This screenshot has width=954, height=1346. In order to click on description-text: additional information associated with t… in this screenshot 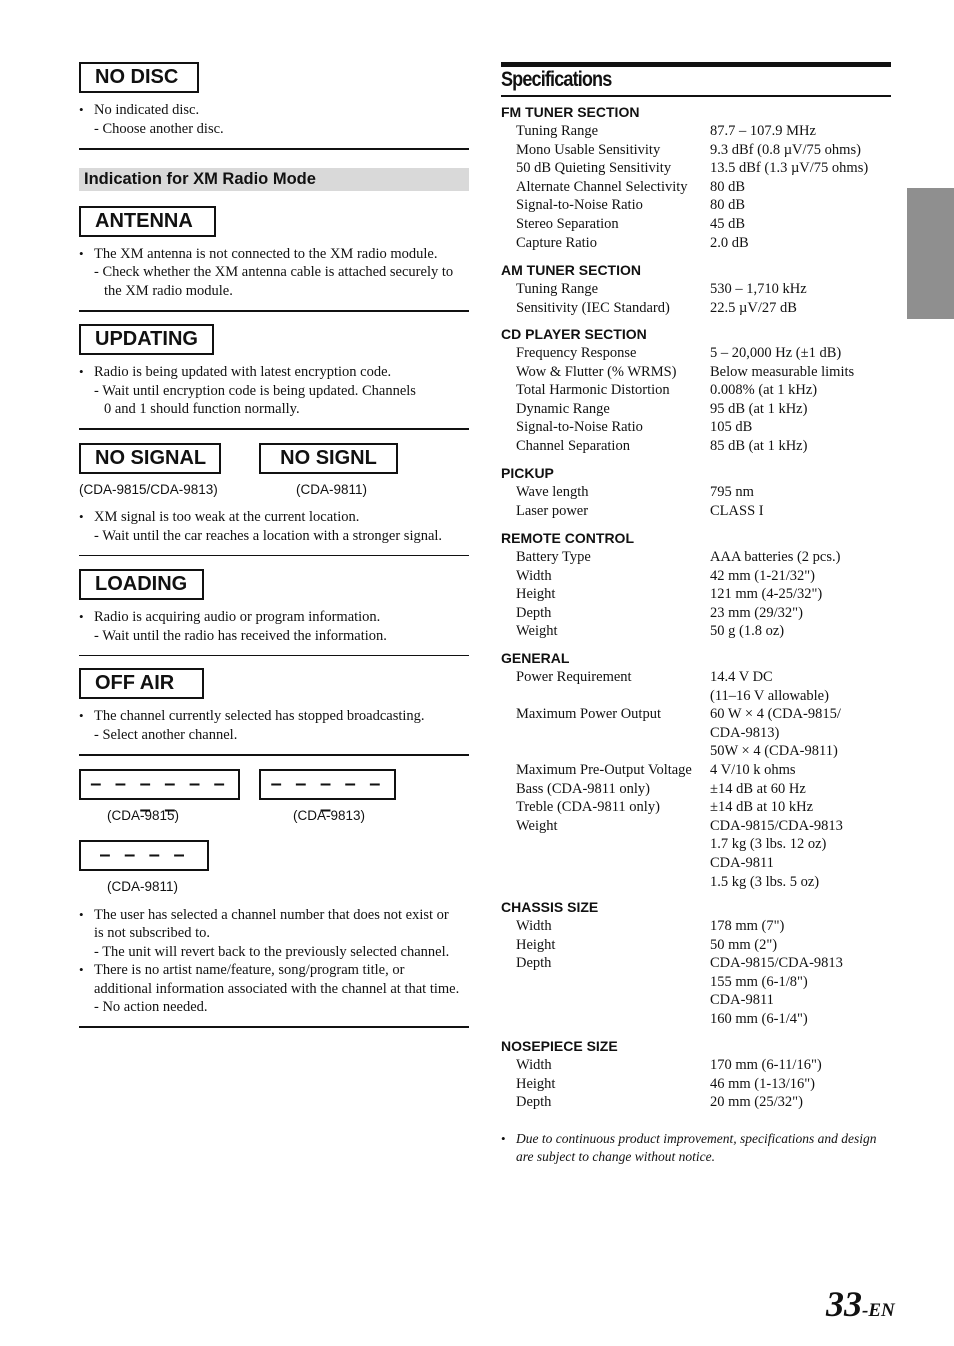, I will do `click(277, 989)`.